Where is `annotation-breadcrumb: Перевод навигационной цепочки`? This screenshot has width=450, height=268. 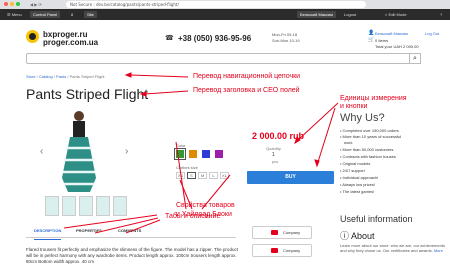 annotation-breadcrumb: Перевод навигационной цепочки is located at coordinates (247, 76).